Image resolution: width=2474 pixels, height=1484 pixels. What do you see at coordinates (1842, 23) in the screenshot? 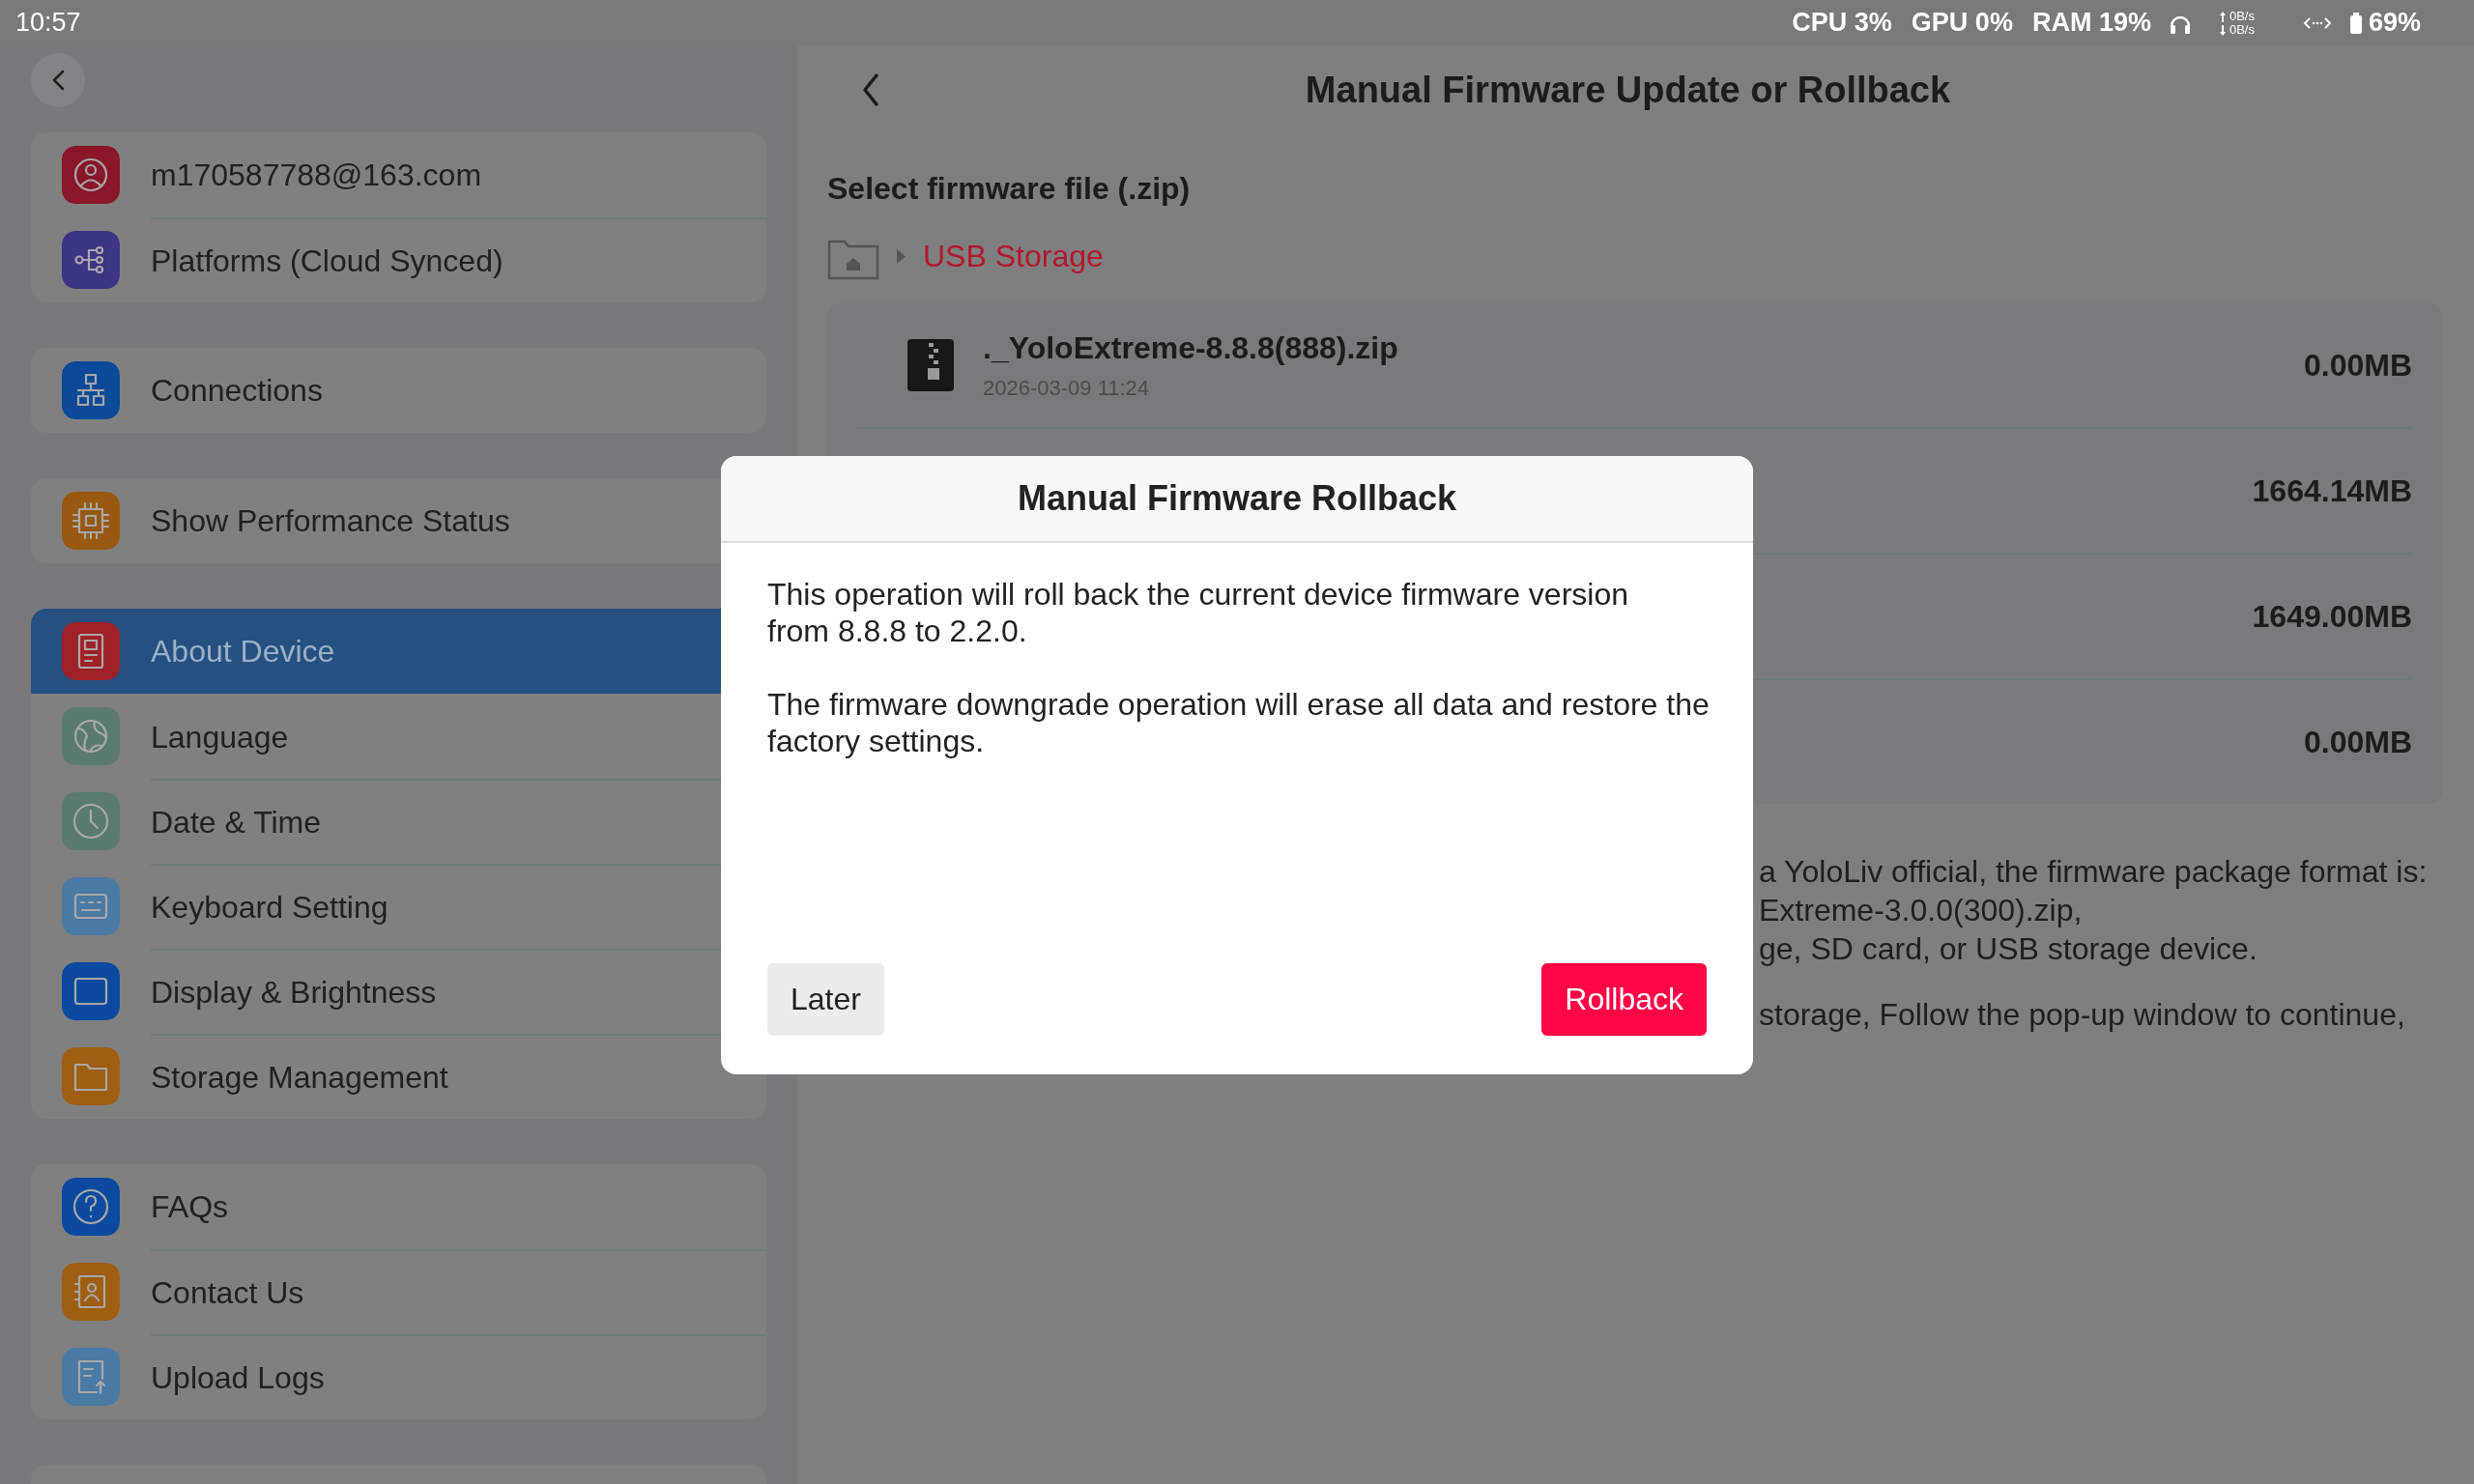
I see `status-reading: CPU 3%` at bounding box center [1842, 23].